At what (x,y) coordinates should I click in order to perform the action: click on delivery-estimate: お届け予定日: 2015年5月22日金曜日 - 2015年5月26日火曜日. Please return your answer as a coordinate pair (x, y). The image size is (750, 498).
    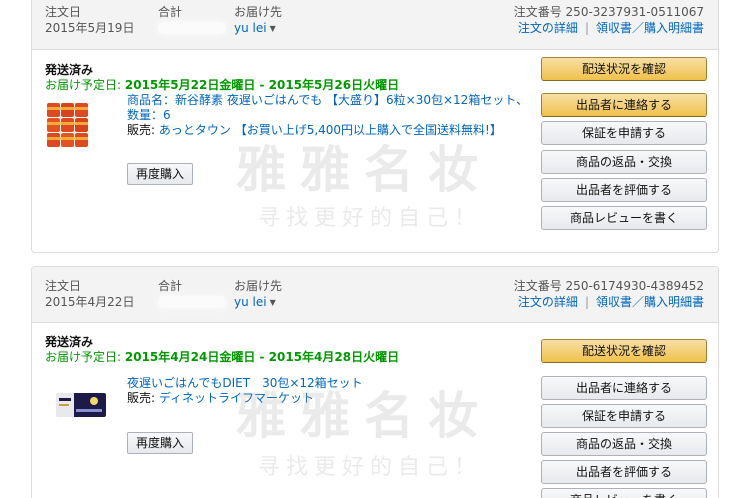
    Looking at the image, I should click on (222, 84).